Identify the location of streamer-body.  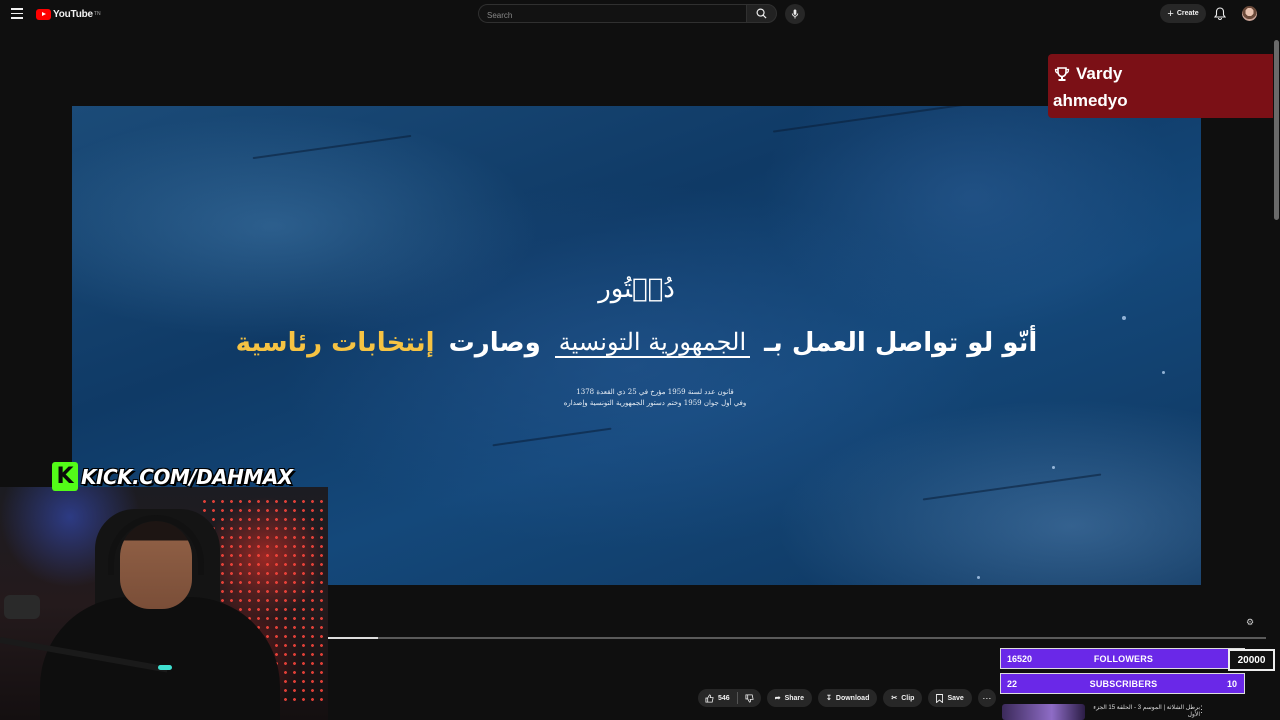
(160, 658).